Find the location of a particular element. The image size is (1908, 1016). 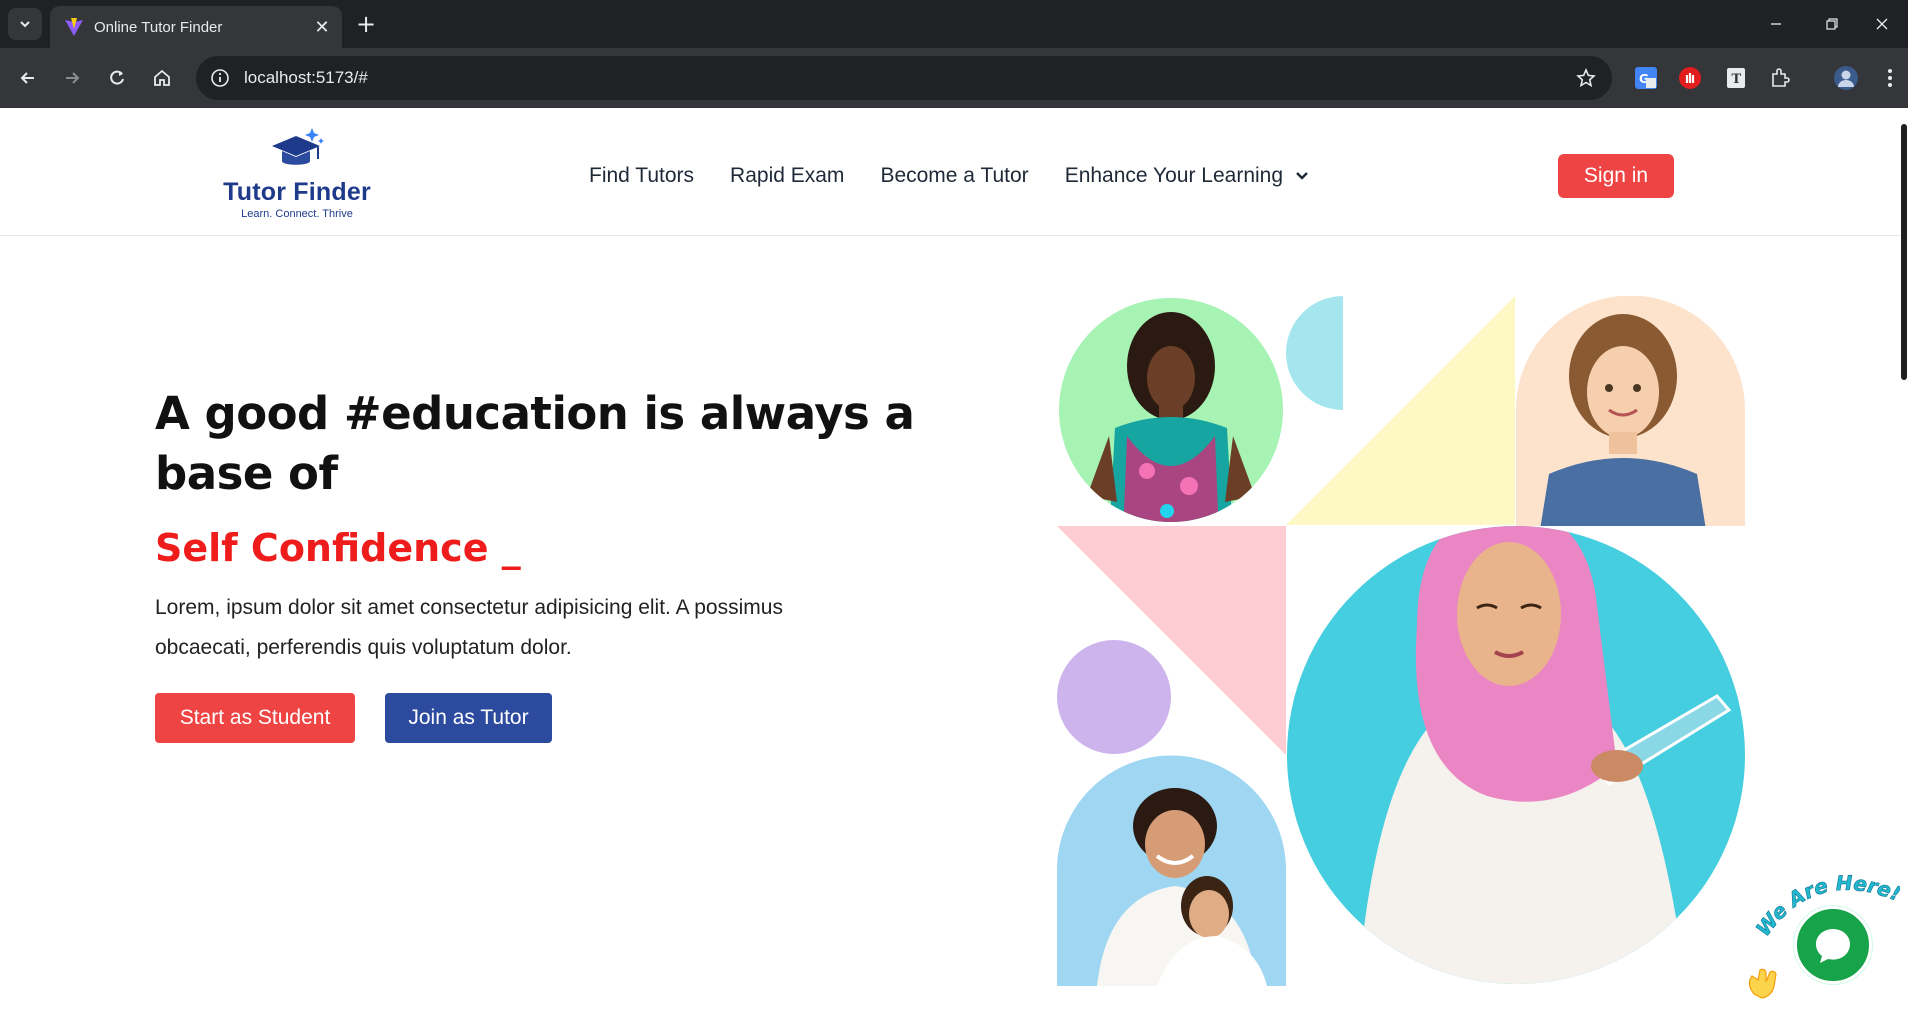

reload-icon is located at coordinates (117, 78).